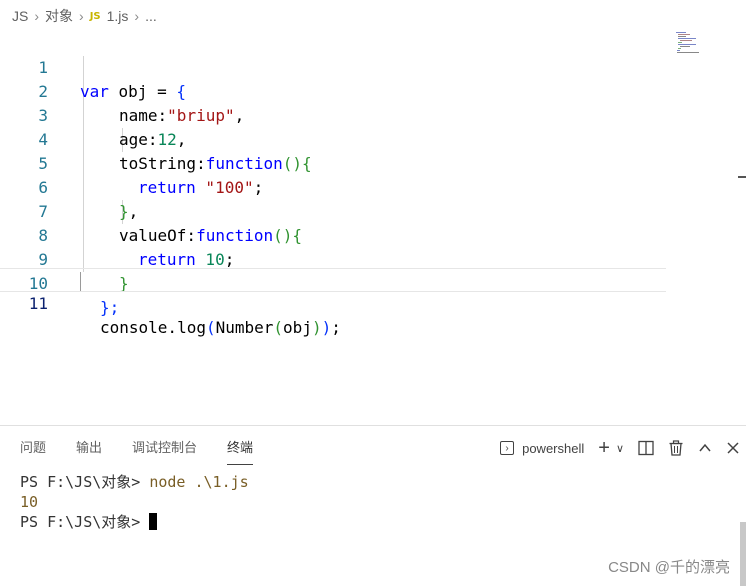 The image size is (746, 586). Describe the element at coordinates (134, 522) in the screenshot. I see `terminal-line: PS F:\JS\对象>` at that location.